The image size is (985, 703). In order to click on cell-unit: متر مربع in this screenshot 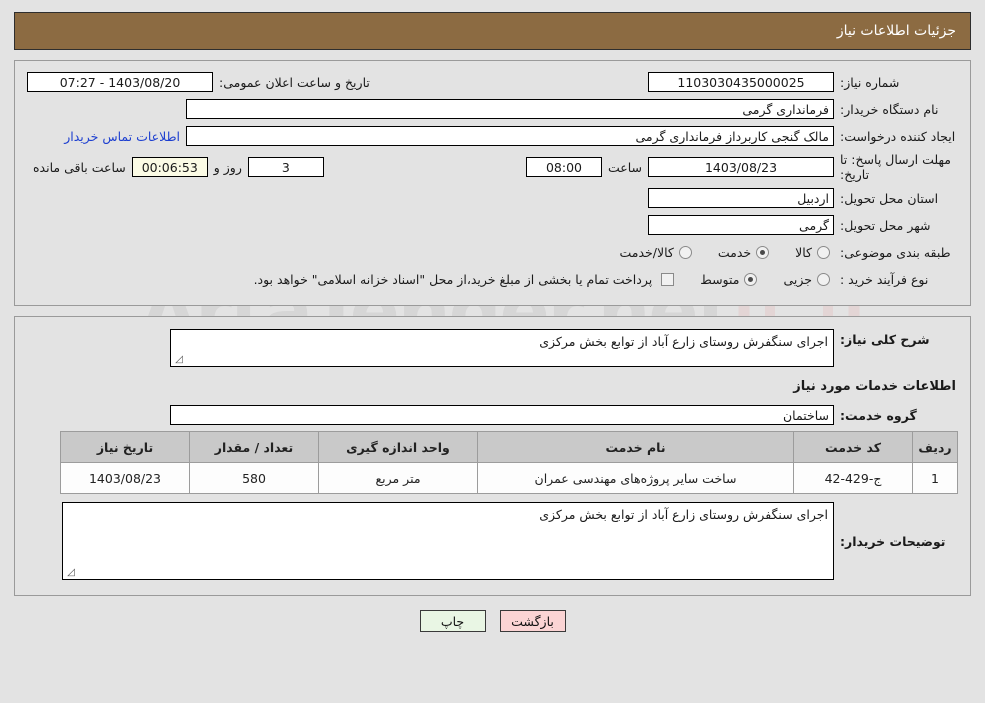, I will do `click(398, 478)`.